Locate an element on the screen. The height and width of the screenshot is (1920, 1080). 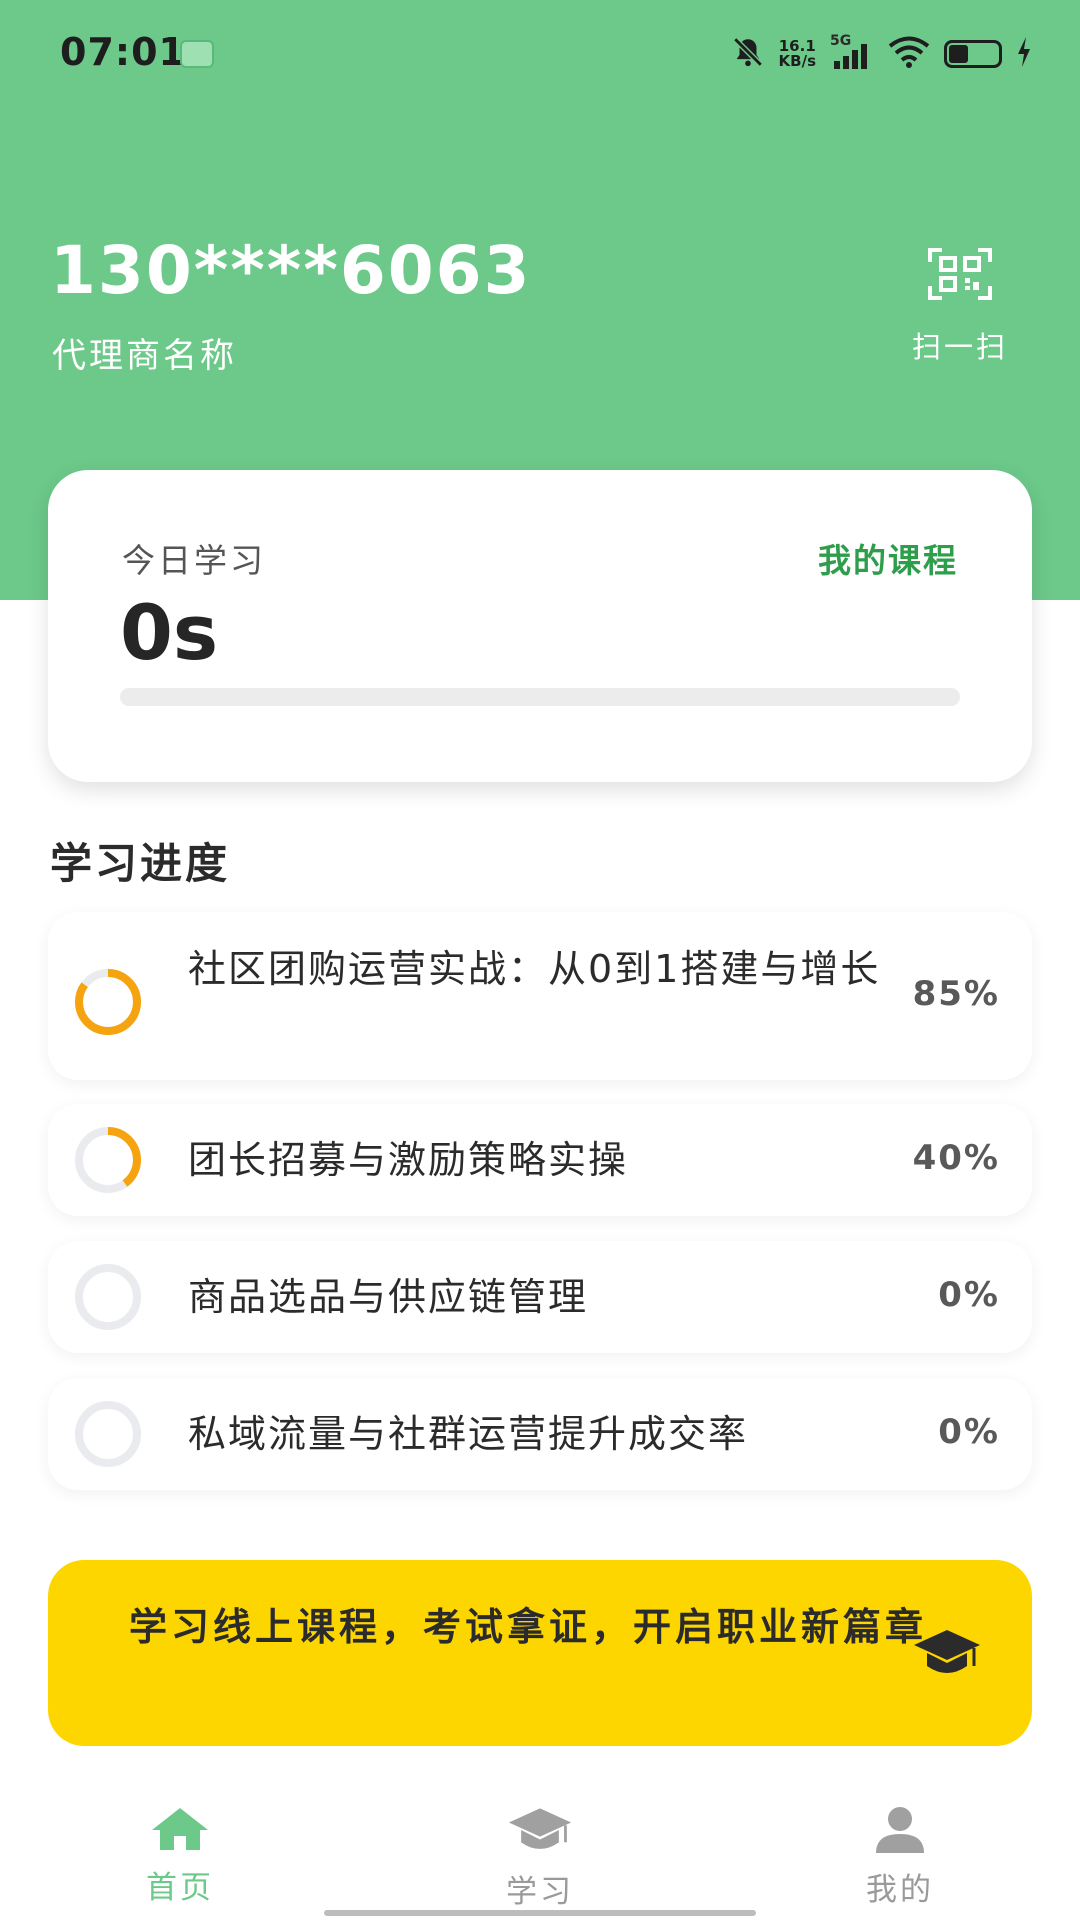
tab-home: 首页 is located at coordinates (180, 1856).